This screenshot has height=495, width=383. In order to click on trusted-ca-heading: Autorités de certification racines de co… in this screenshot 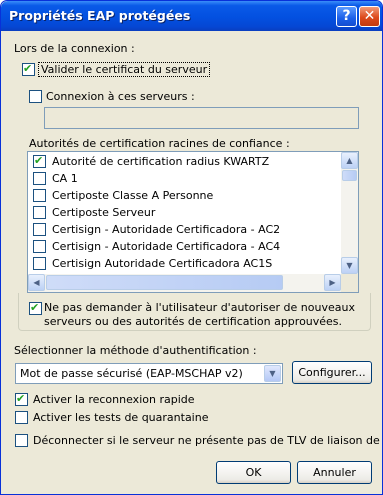, I will do `click(159, 143)`.